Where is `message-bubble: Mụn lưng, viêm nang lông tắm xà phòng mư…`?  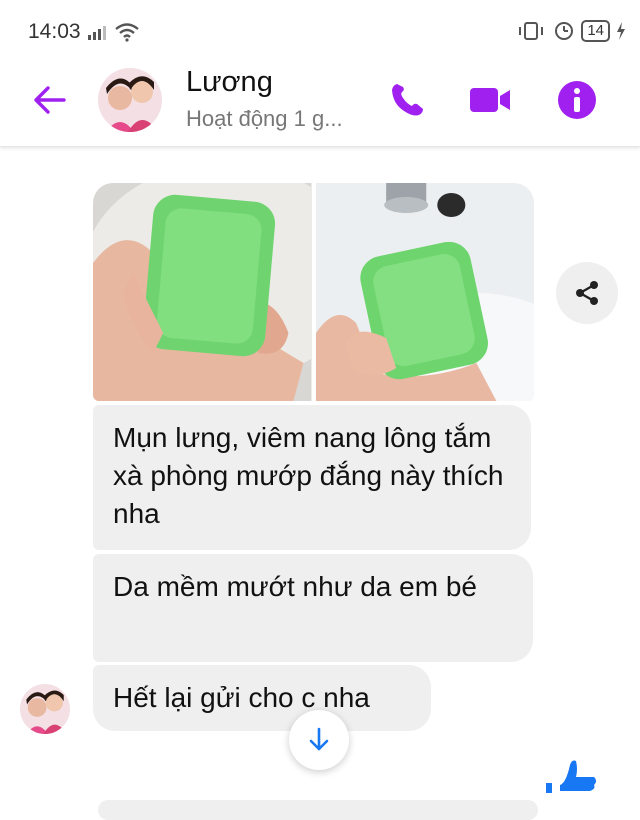
message-bubble: Mụn lưng, viêm nang lông tắm xà phòng mư… is located at coordinates (312, 477).